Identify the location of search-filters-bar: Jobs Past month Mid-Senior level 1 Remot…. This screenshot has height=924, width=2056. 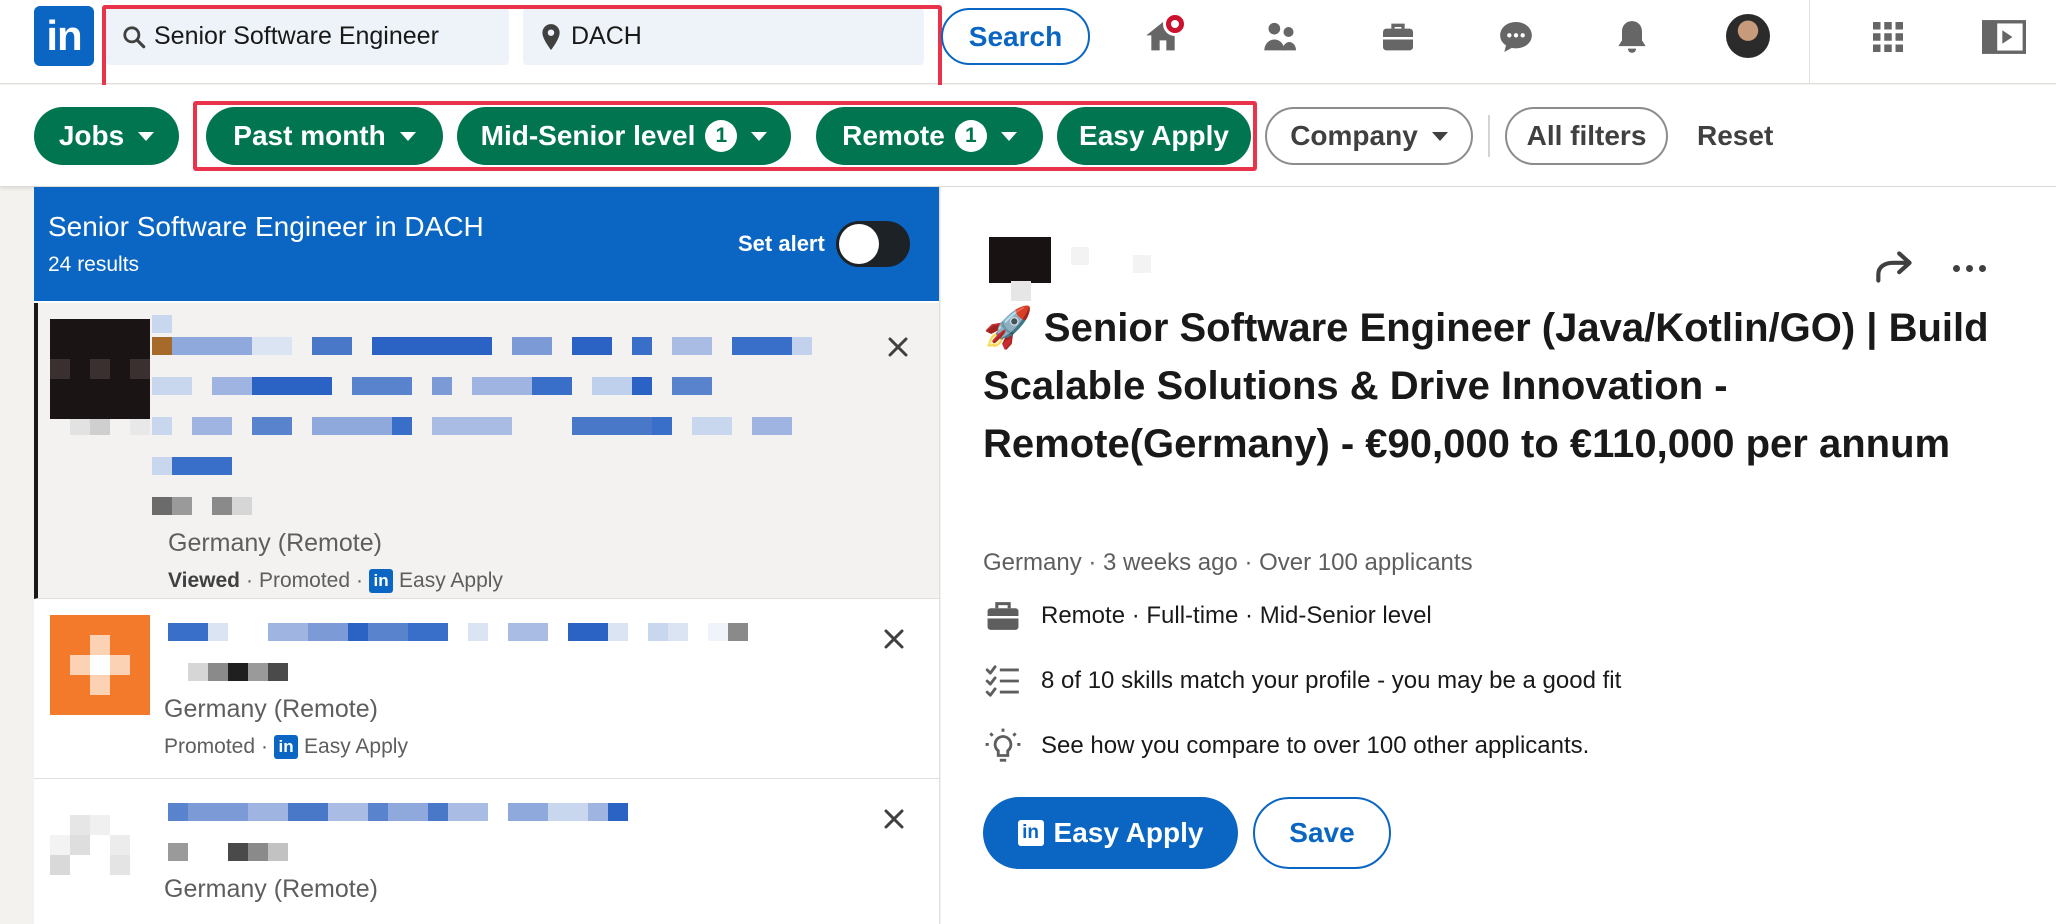
(1028, 136).